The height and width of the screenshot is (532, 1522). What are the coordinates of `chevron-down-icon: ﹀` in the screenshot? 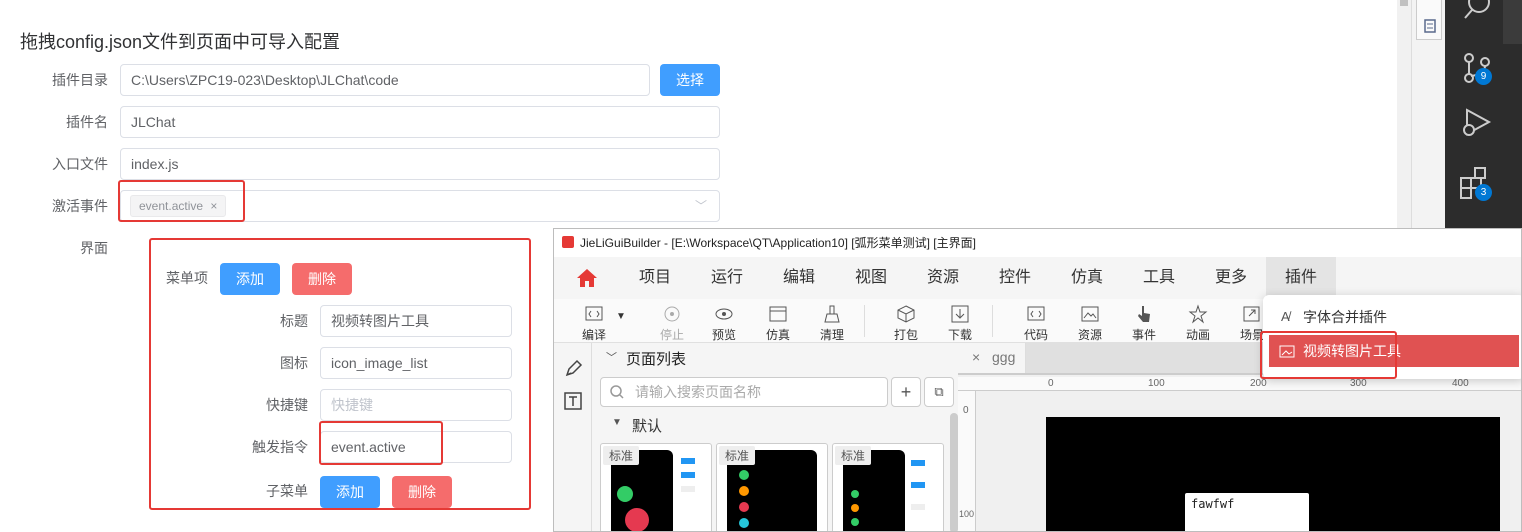 It's located at (700, 206).